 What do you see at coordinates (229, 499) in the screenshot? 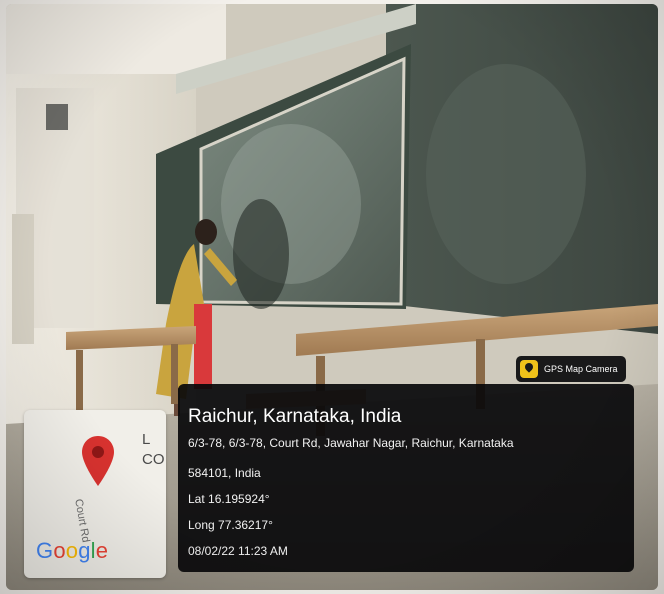
I see `latitude-value: Lat 16.195924°` at bounding box center [229, 499].